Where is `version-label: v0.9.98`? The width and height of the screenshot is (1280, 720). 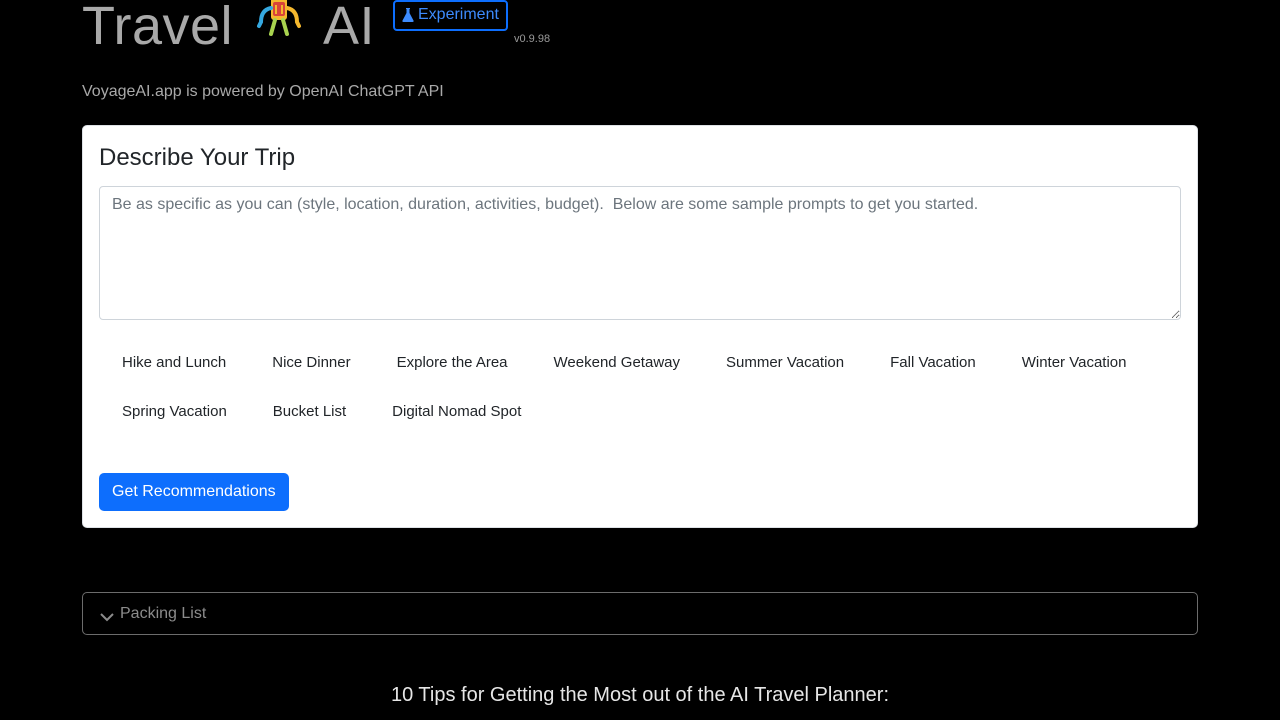
version-label: v0.9.98 is located at coordinates (532, 39).